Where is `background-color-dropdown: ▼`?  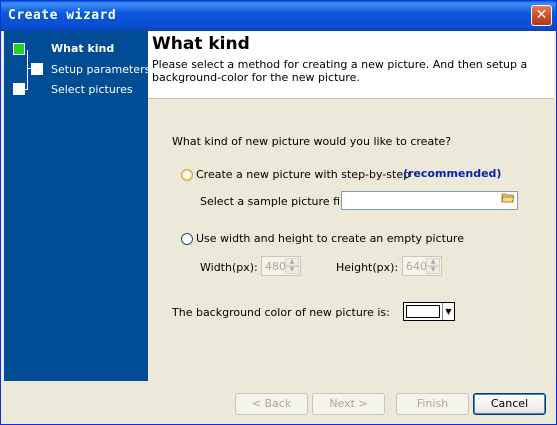
background-color-dropdown: ▼ is located at coordinates (429, 311).